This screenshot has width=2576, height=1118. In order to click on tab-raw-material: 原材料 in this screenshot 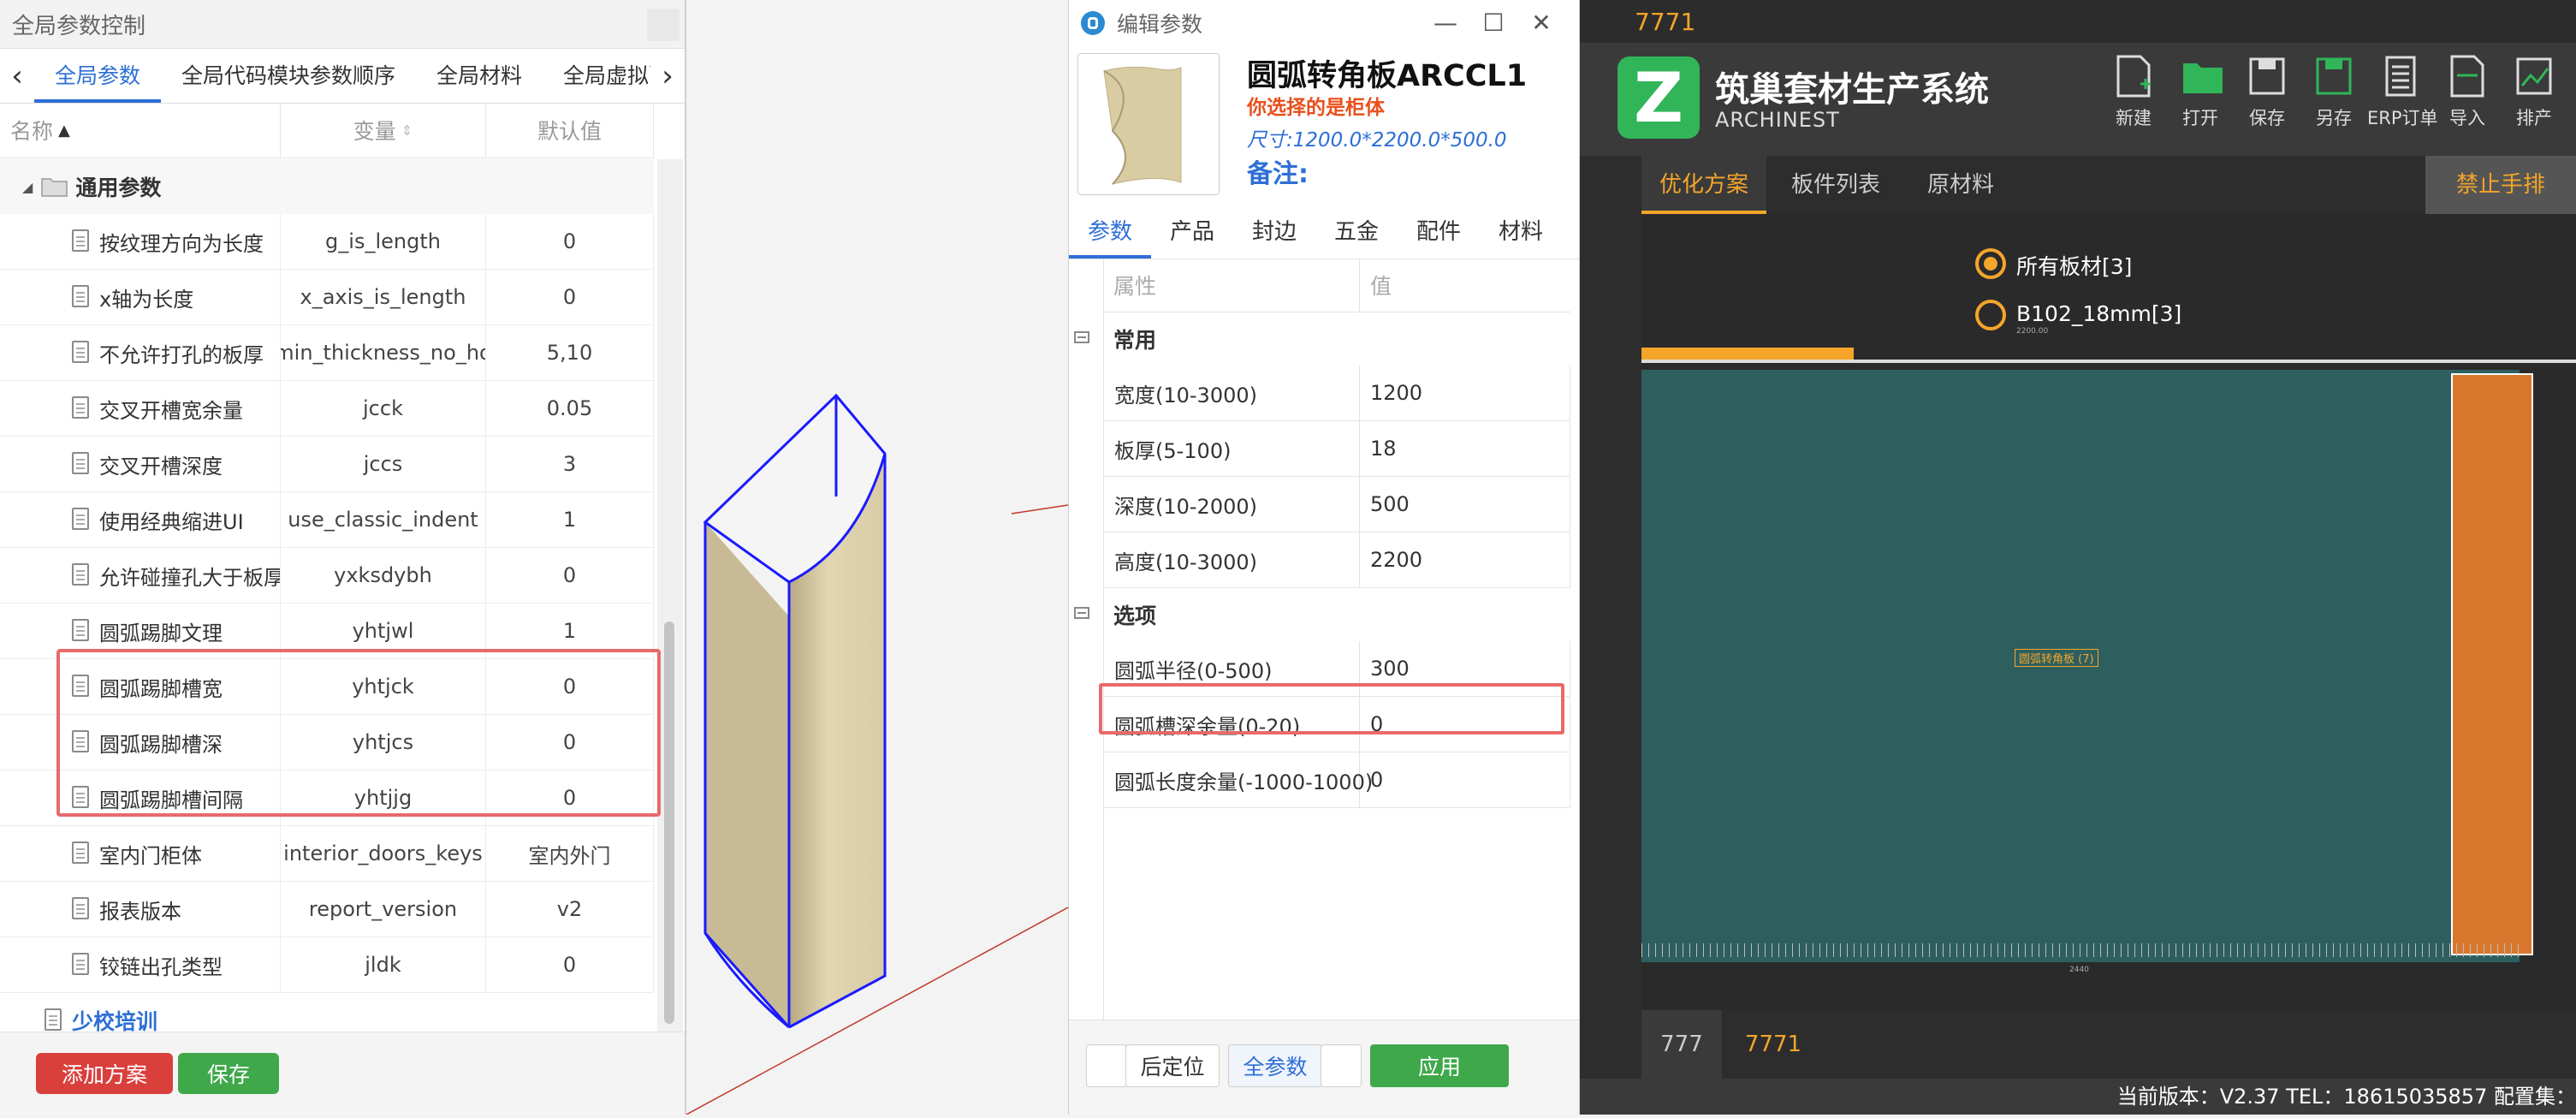, I will do `click(1960, 185)`.